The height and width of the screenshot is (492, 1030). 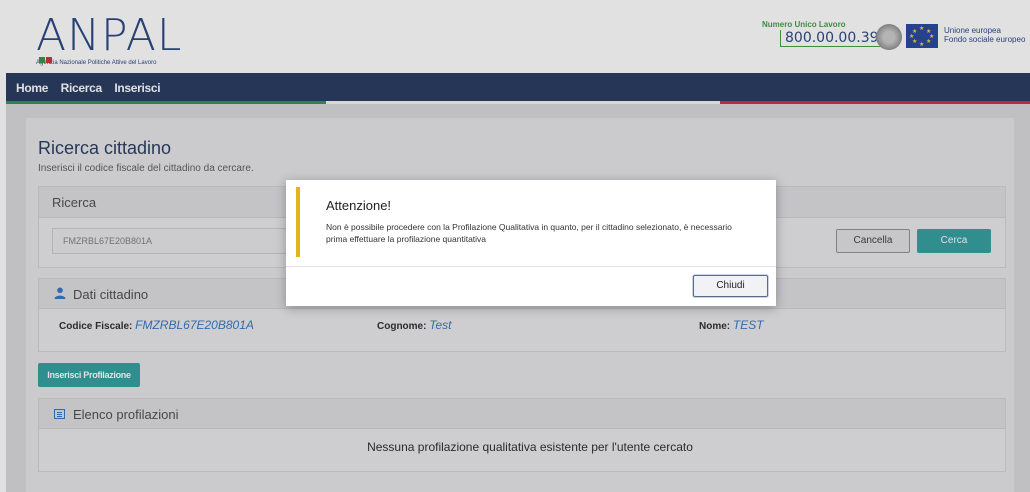 I want to click on modal-title: Attenzione!, so click(x=359, y=205).